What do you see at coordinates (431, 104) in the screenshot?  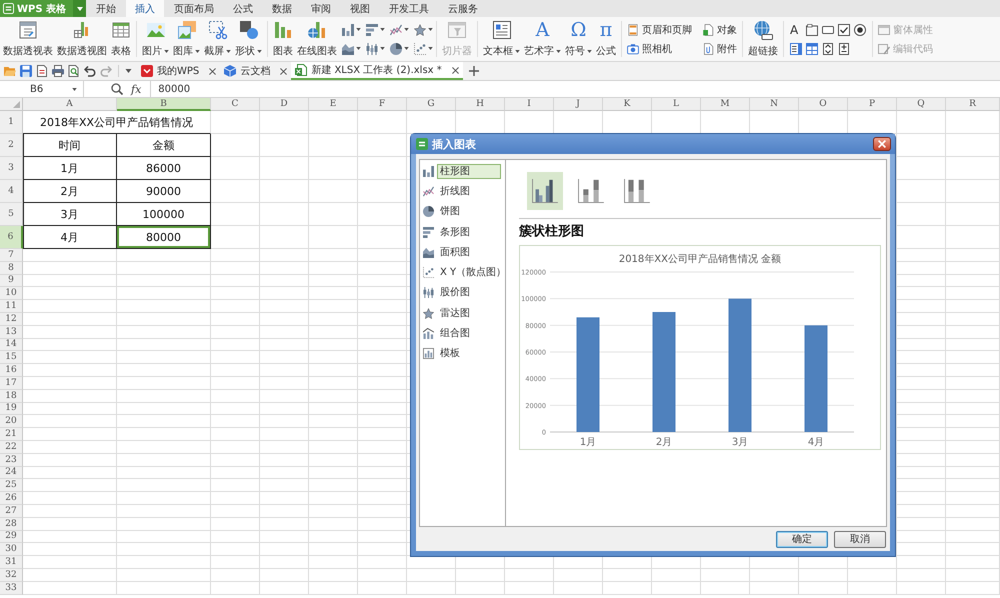 I see `column-header: G` at bounding box center [431, 104].